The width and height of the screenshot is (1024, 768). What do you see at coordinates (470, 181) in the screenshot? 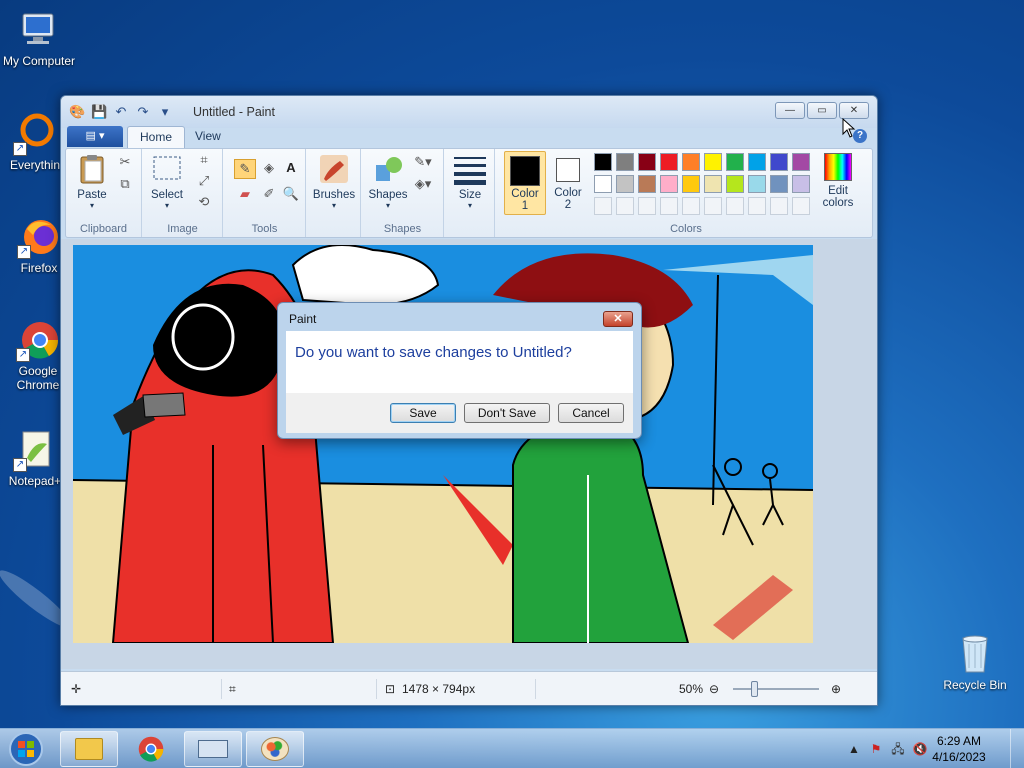
I see `size-button: Size ▾` at bounding box center [470, 181].